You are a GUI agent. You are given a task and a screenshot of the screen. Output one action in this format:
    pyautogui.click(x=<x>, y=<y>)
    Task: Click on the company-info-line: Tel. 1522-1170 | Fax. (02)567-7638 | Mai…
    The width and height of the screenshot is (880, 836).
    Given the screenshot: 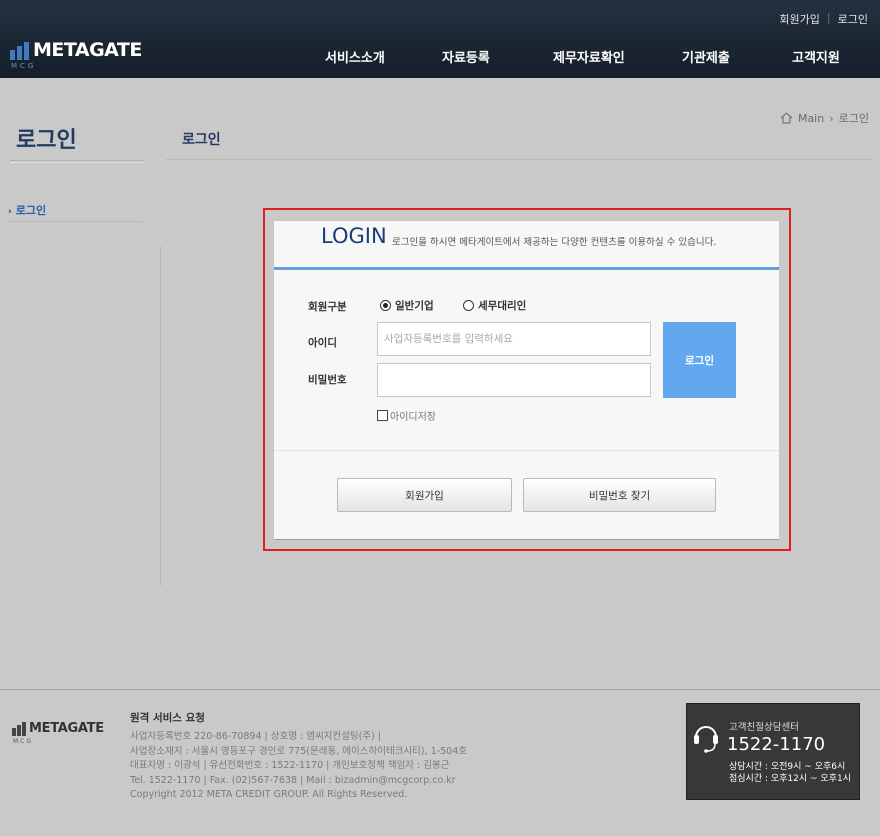 What is the action you would take?
    pyautogui.click(x=293, y=780)
    